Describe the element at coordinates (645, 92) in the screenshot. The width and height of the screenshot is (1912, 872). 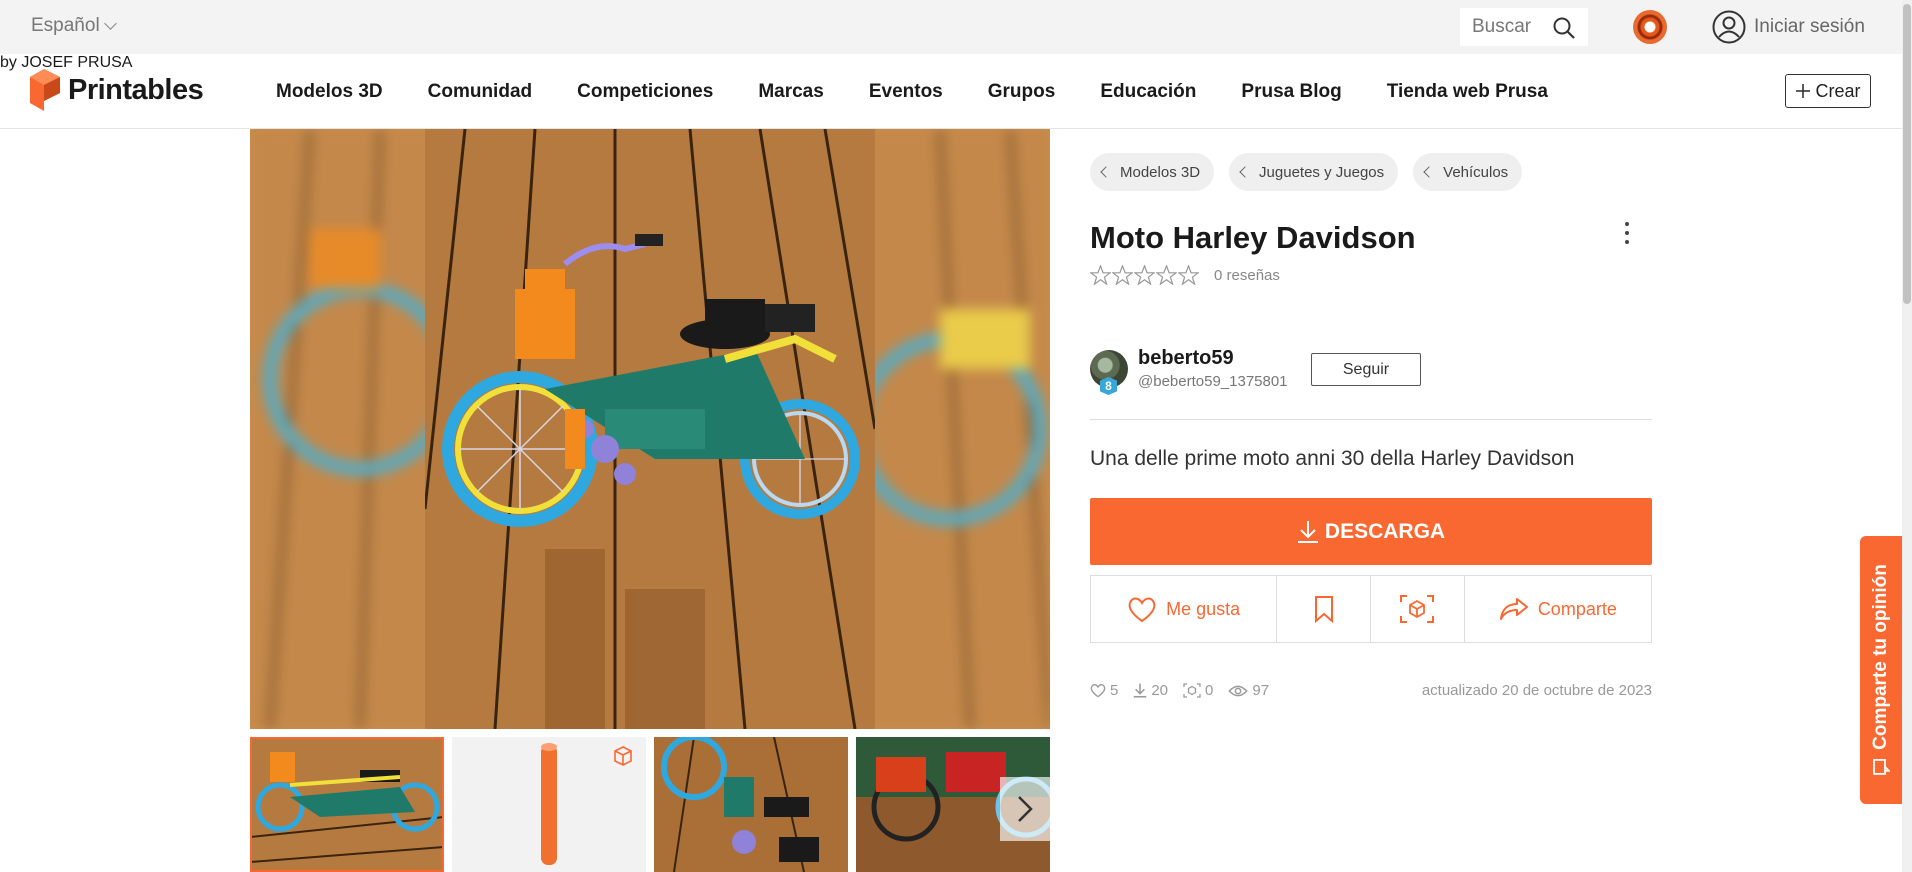
I see `nav-item-competiciones: Competiciones` at that location.